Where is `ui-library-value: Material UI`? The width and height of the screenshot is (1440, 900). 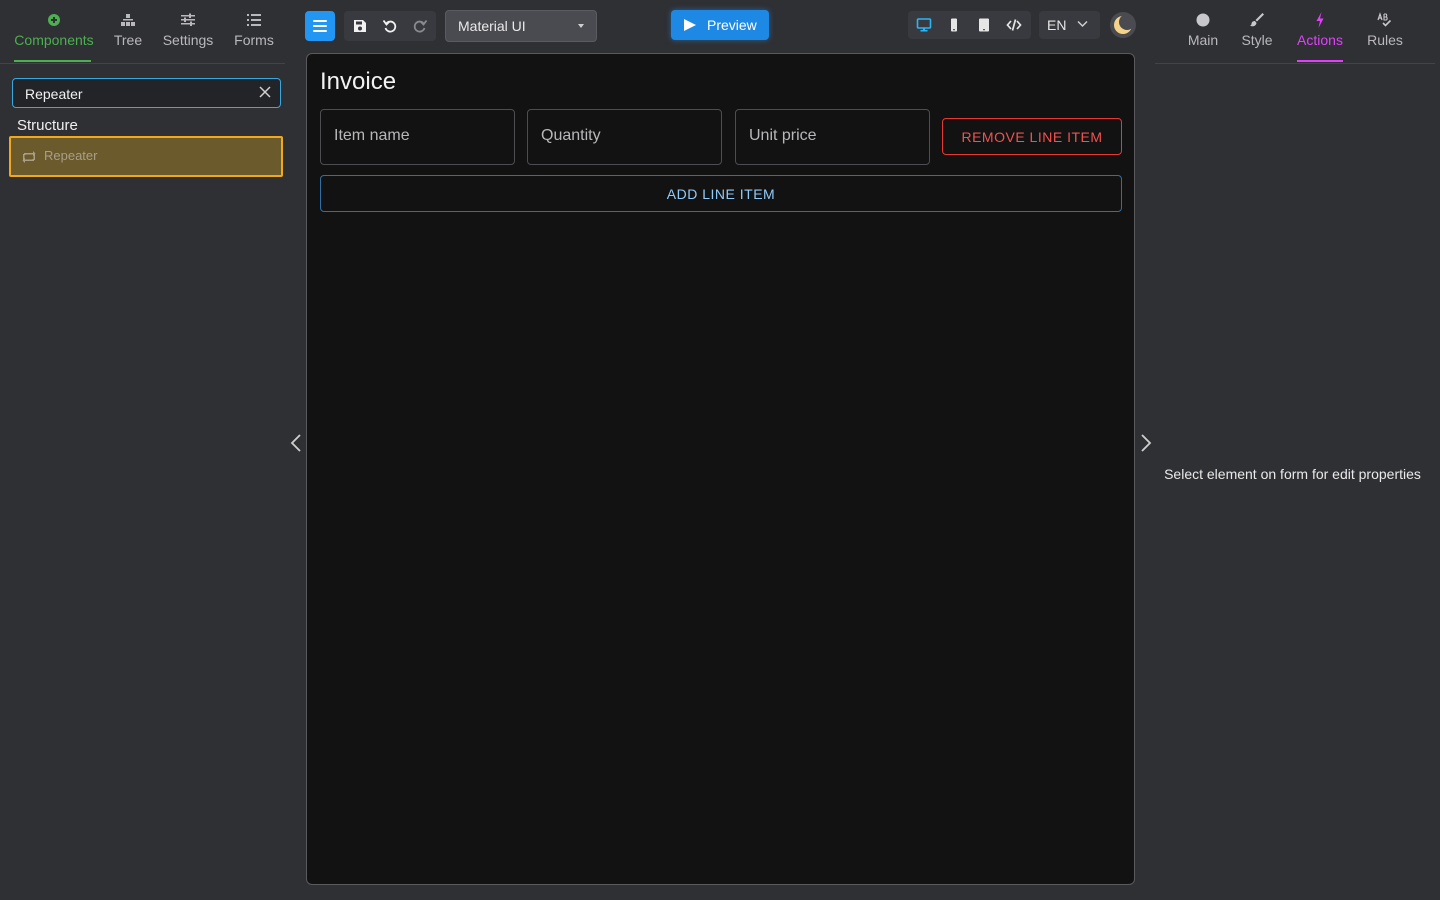
ui-library-value: Material UI is located at coordinates (492, 26).